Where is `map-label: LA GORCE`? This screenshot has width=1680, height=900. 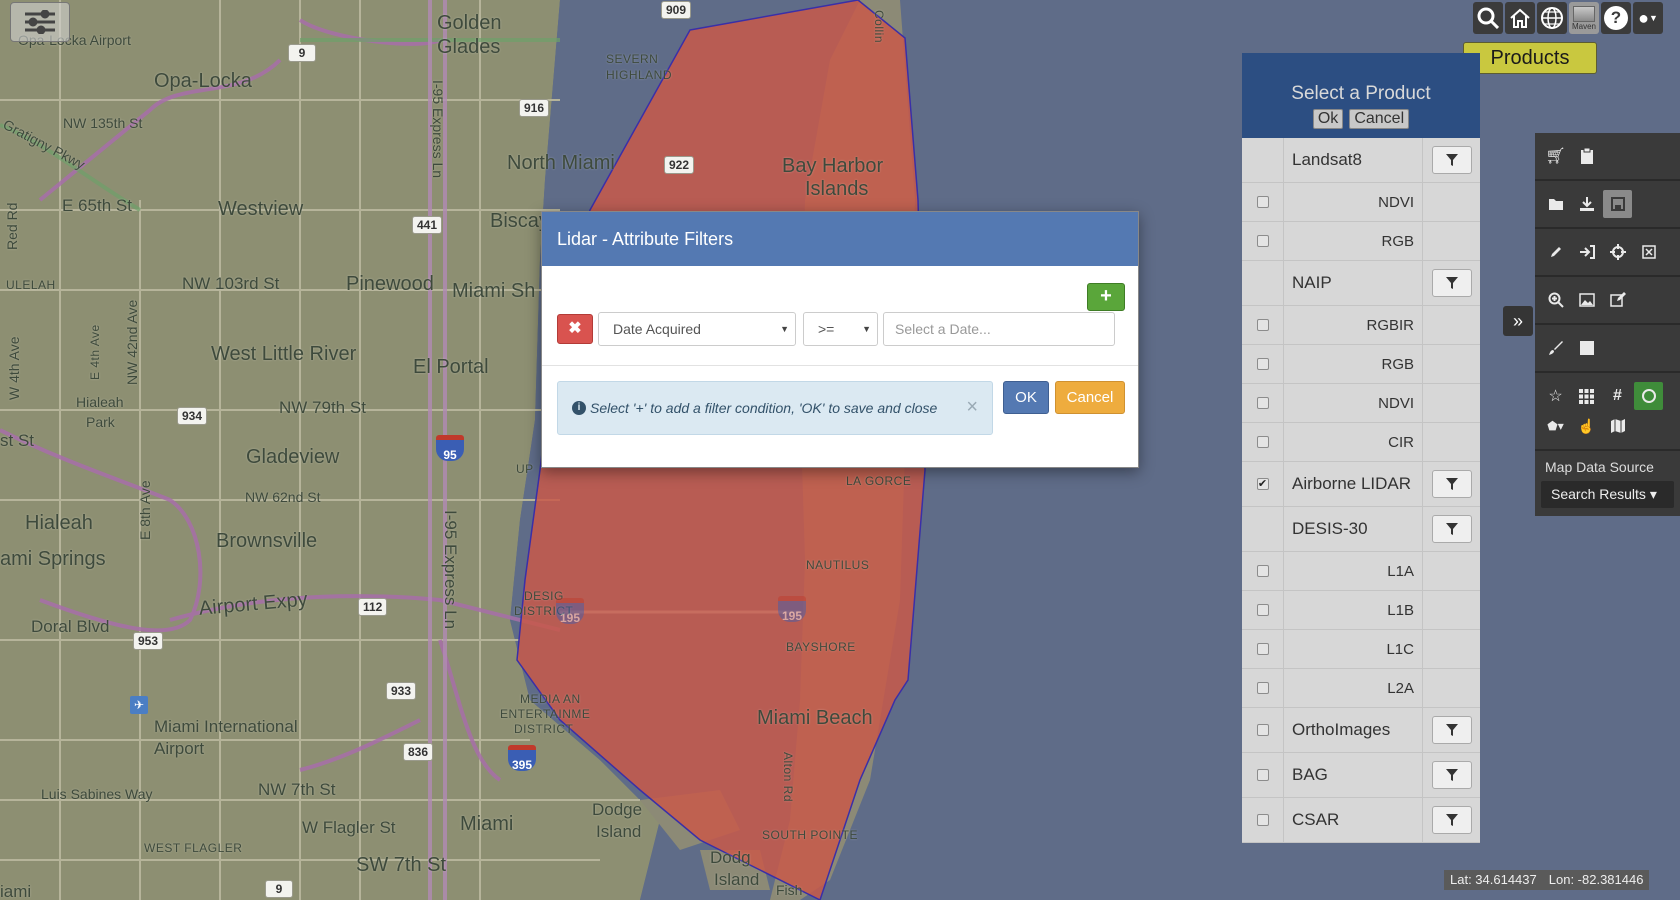 map-label: LA GORCE is located at coordinates (879, 481).